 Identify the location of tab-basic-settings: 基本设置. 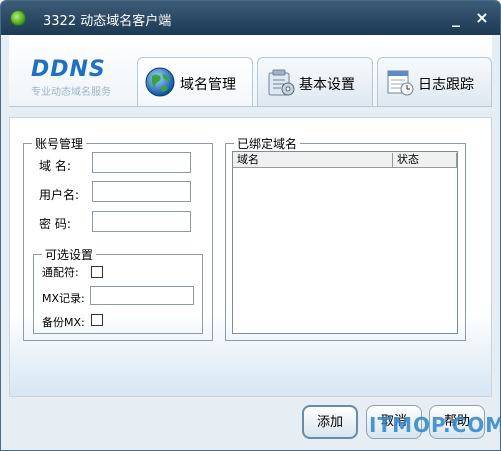
(315, 82).